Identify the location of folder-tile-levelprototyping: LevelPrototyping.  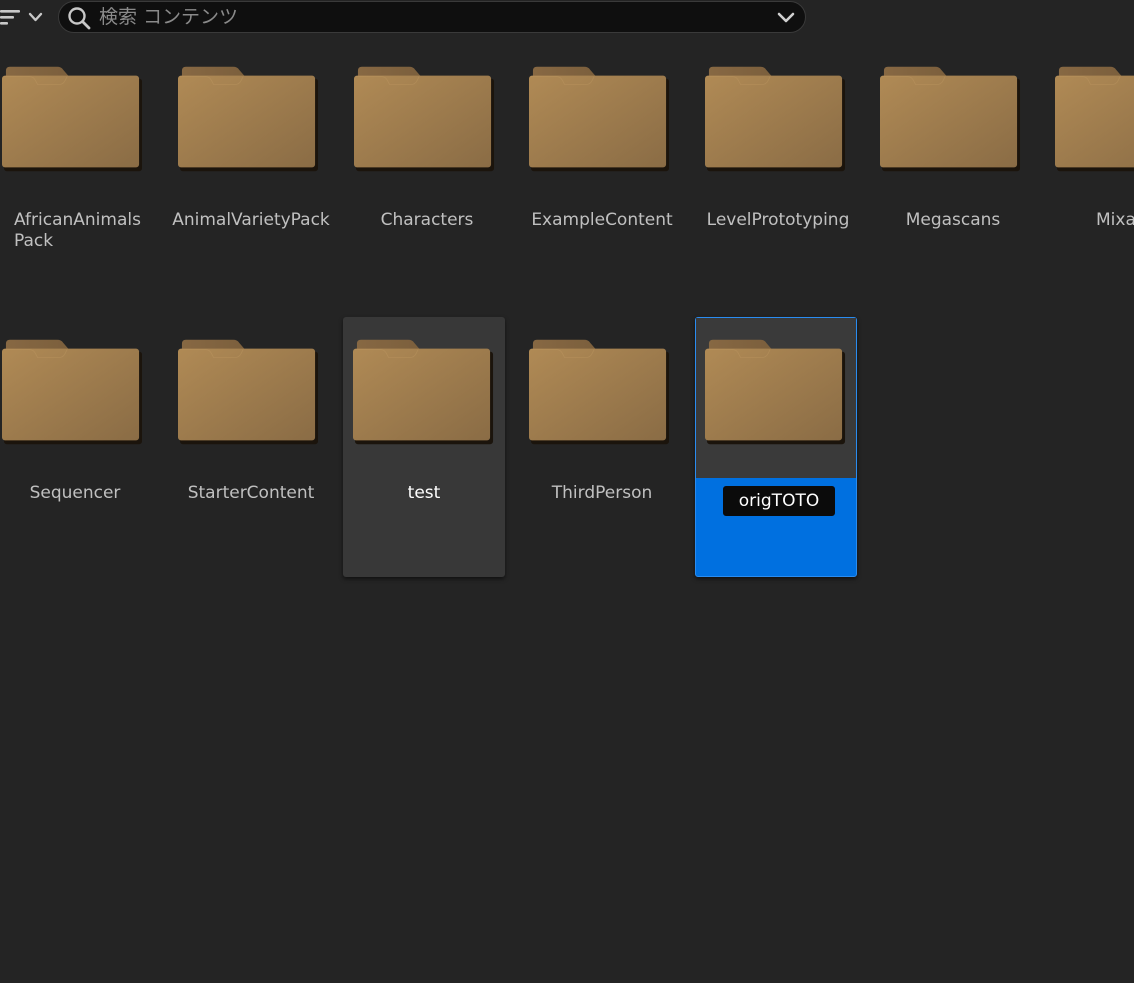
(778, 174).